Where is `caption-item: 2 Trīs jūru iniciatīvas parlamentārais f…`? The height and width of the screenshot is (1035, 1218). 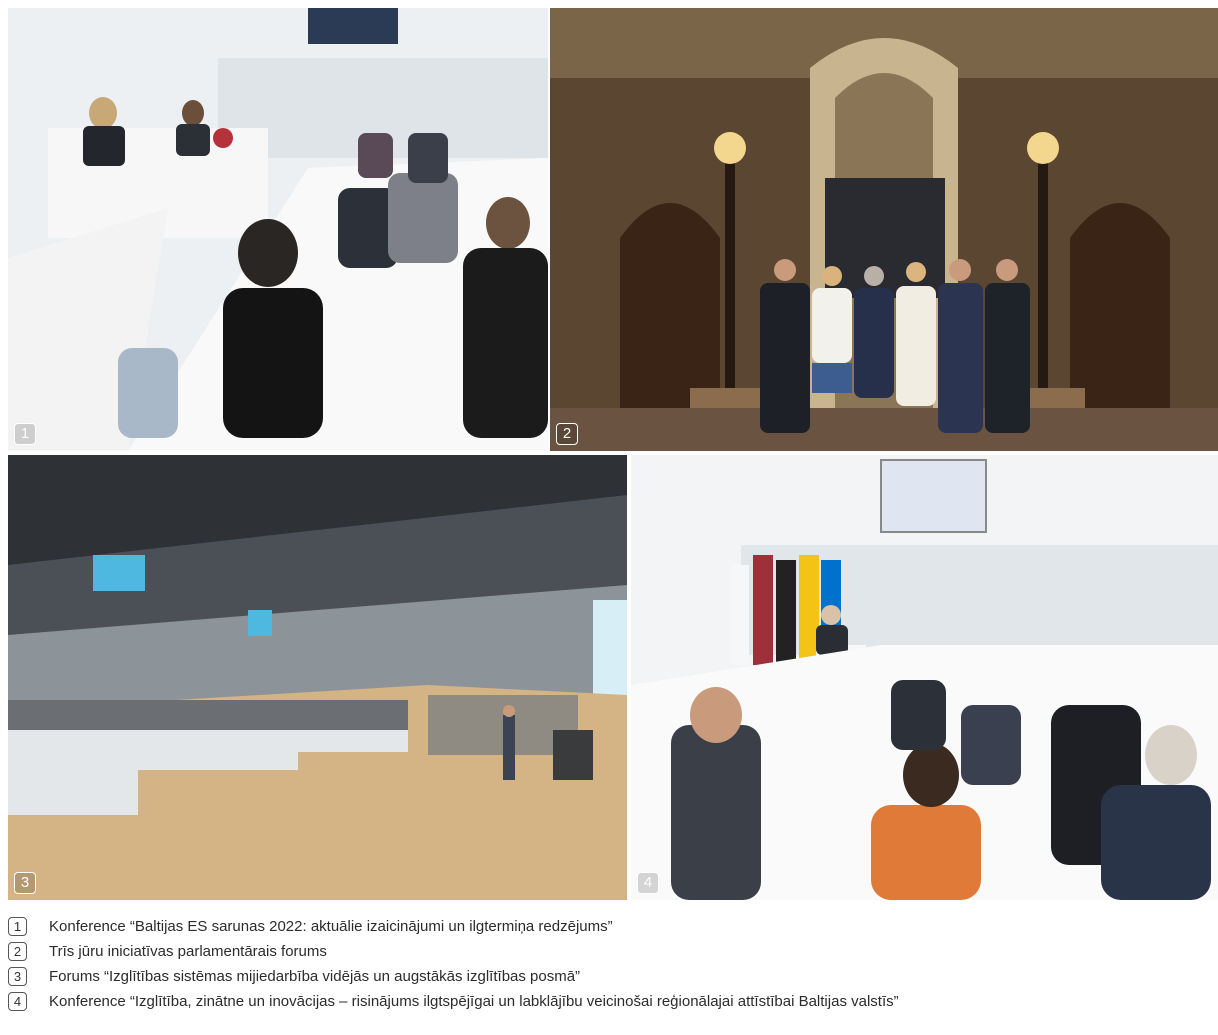 caption-item: 2 Trīs jūru iniciatīvas parlamentārais f… is located at coordinates (608, 951).